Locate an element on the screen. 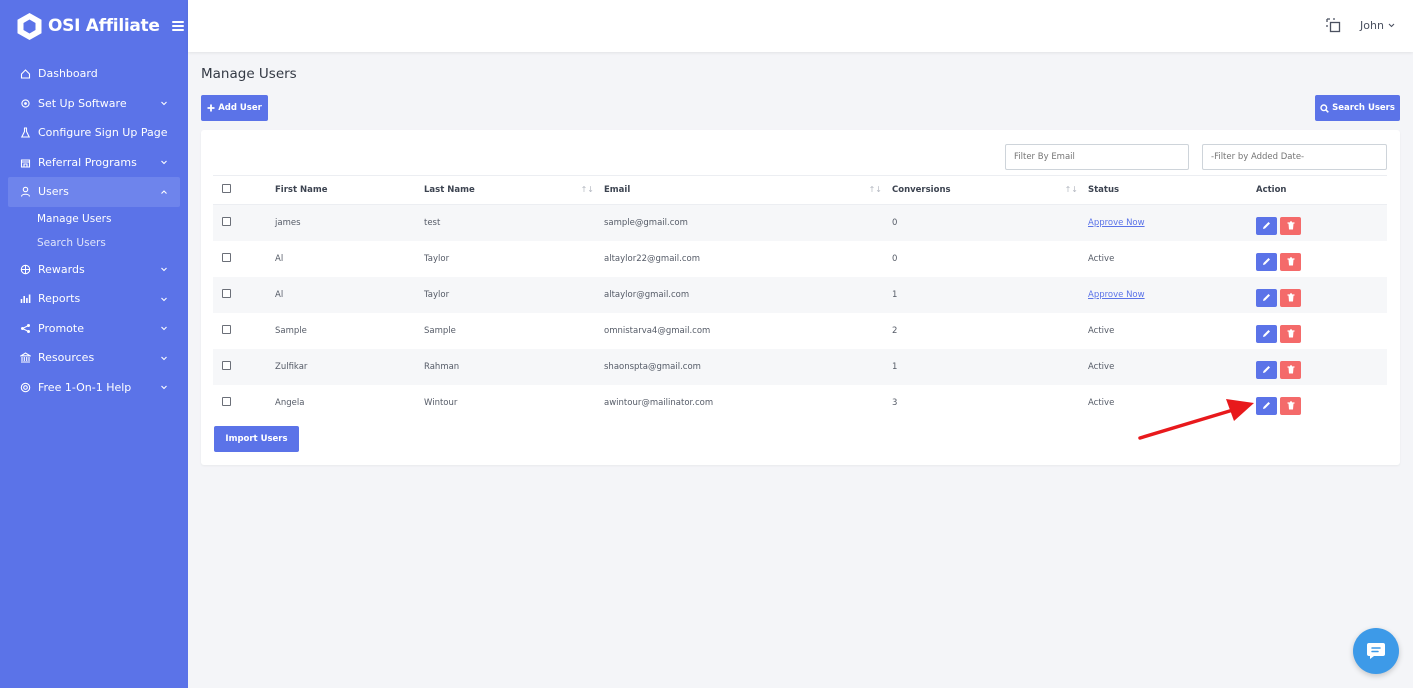 The width and height of the screenshot is (1413, 688). cell-conversions: 1 is located at coordinates (895, 367).